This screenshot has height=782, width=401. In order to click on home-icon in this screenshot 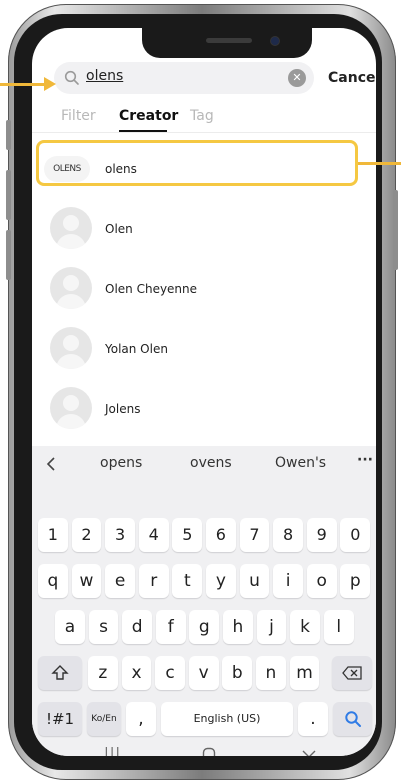, I will do `click(209, 751)`.